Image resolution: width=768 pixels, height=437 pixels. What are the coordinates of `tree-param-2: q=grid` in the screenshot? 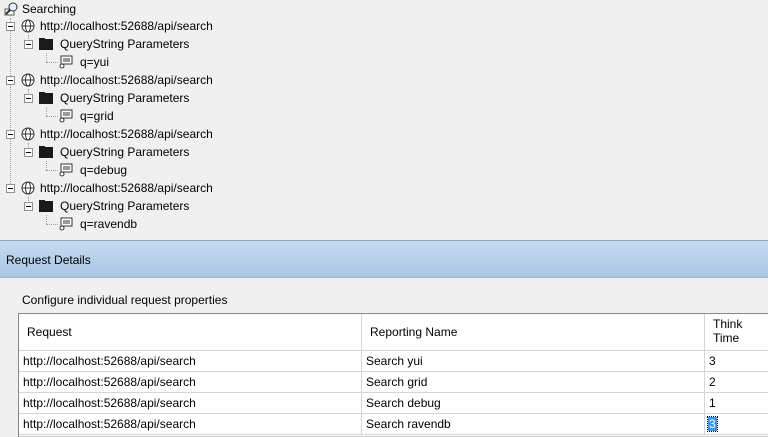 It's located at (97, 116).